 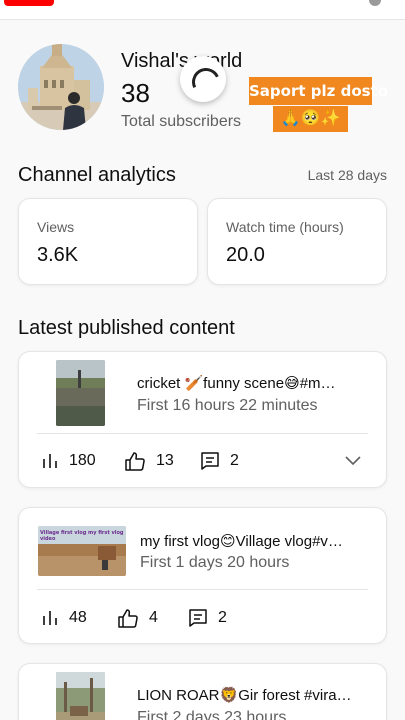 What do you see at coordinates (297, 241) in the screenshot?
I see `watch-time-card: Watch time (hours) 20.0` at bounding box center [297, 241].